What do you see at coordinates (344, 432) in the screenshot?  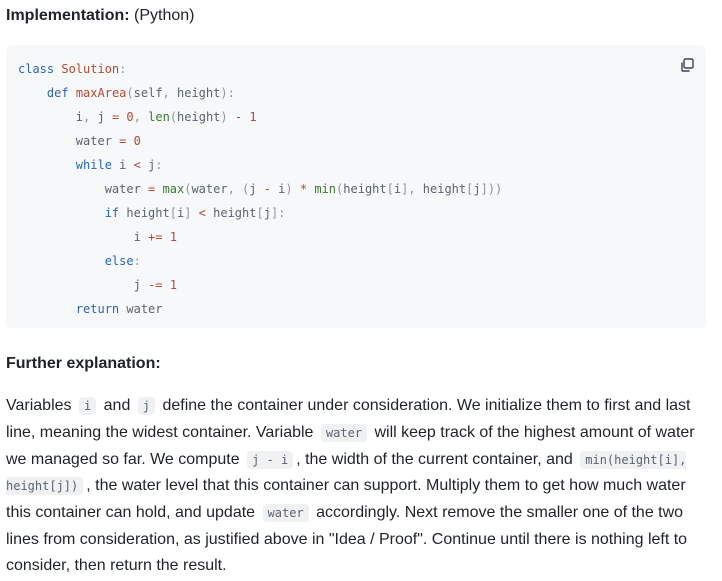 I see `inline-code: water` at bounding box center [344, 432].